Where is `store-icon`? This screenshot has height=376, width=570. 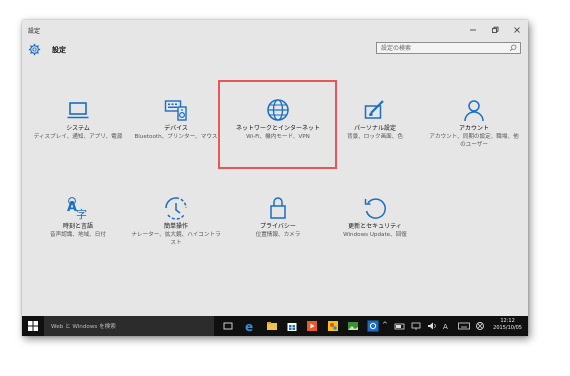
store-icon is located at coordinates (292, 326).